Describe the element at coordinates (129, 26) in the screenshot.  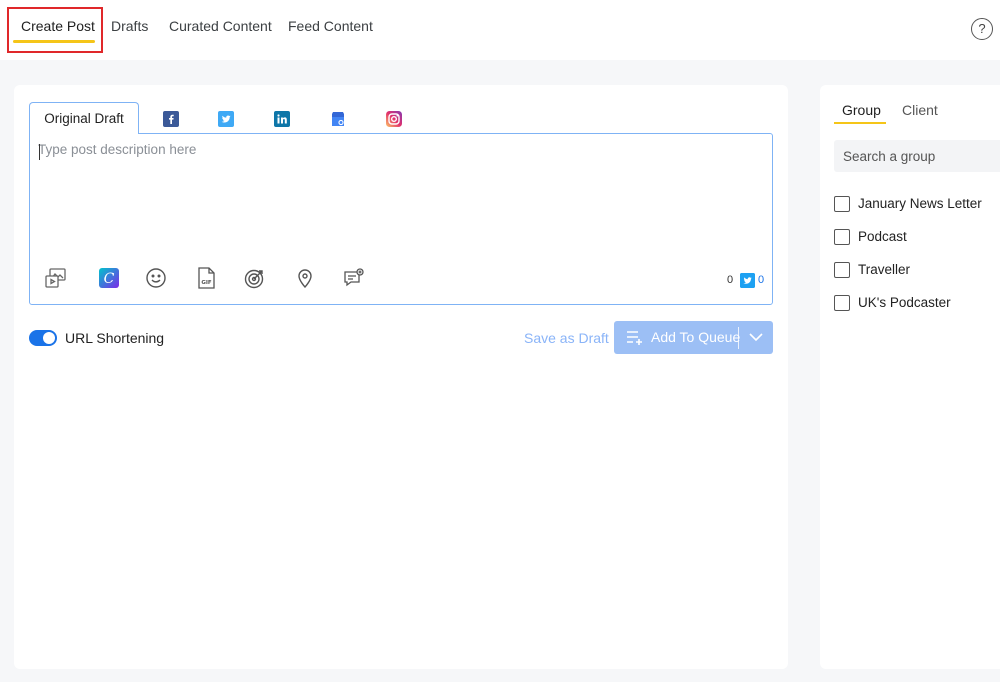
I see `tab-drafts: Drafts` at that location.